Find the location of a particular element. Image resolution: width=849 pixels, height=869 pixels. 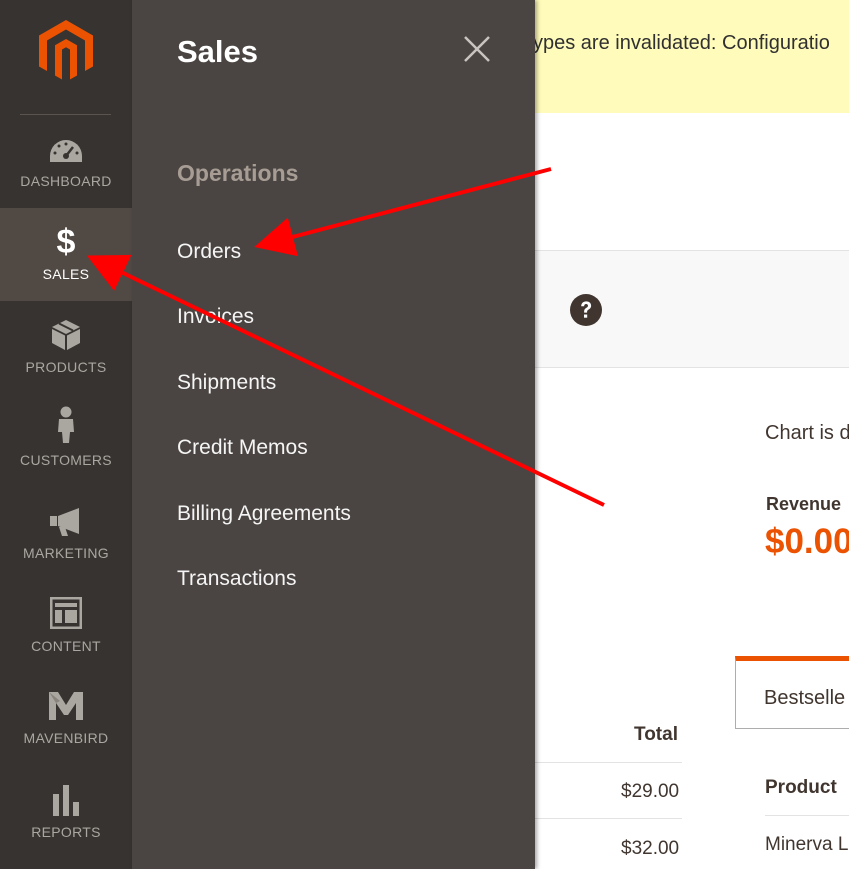

table-cell-total: $29.00 is located at coordinates (650, 791).